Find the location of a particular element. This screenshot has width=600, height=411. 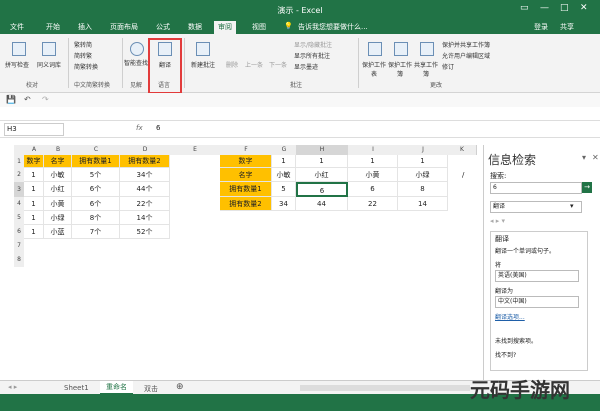

table-cell: 22个 is located at coordinates (145, 204).